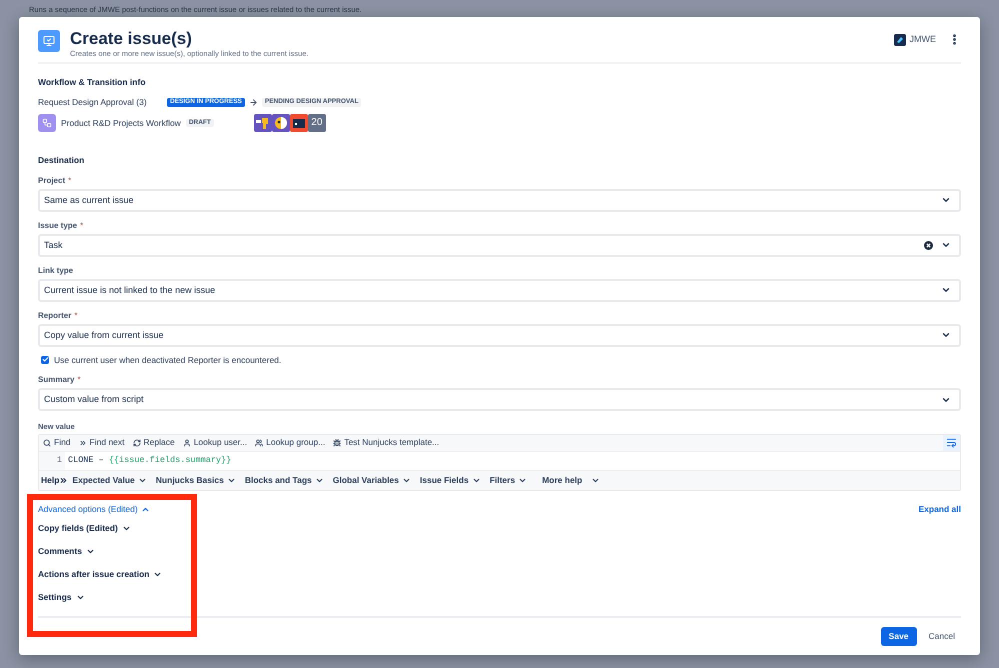 This screenshot has height=668, width=999. What do you see at coordinates (928, 245) in the screenshot?
I see `clear-icon` at bounding box center [928, 245].